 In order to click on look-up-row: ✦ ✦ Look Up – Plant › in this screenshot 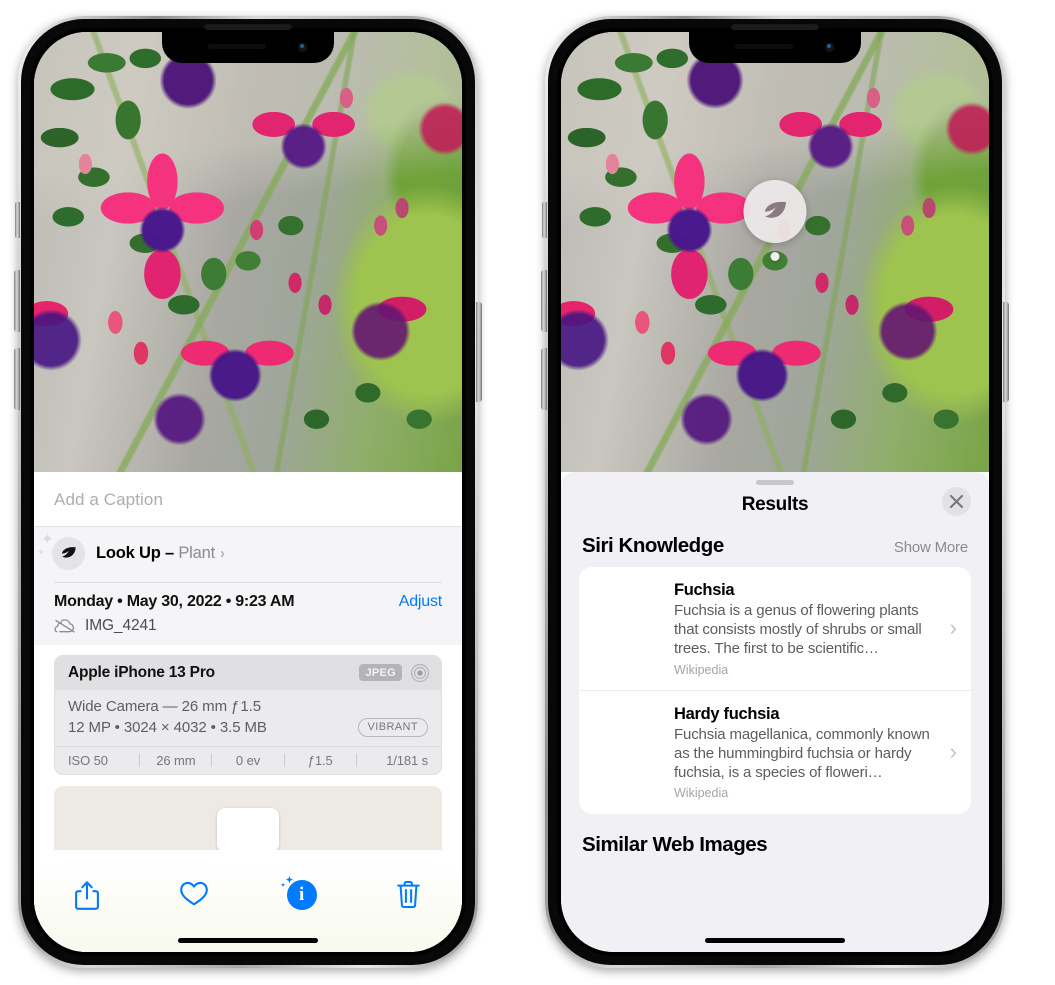, I will do `click(248, 554)`.